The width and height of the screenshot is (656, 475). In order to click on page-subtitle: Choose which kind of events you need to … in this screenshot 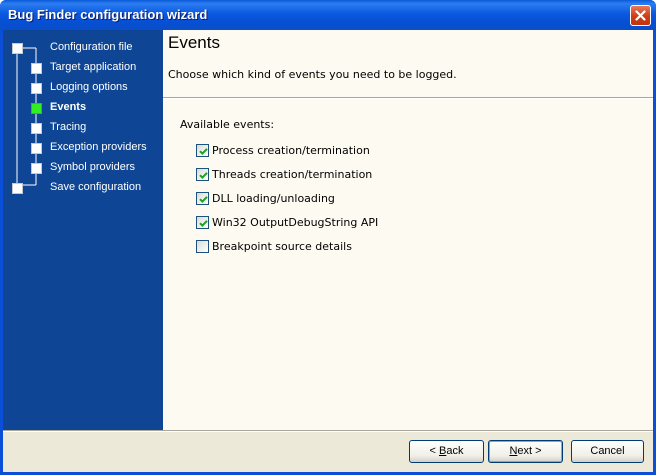, I will do `click(312, 74)`.